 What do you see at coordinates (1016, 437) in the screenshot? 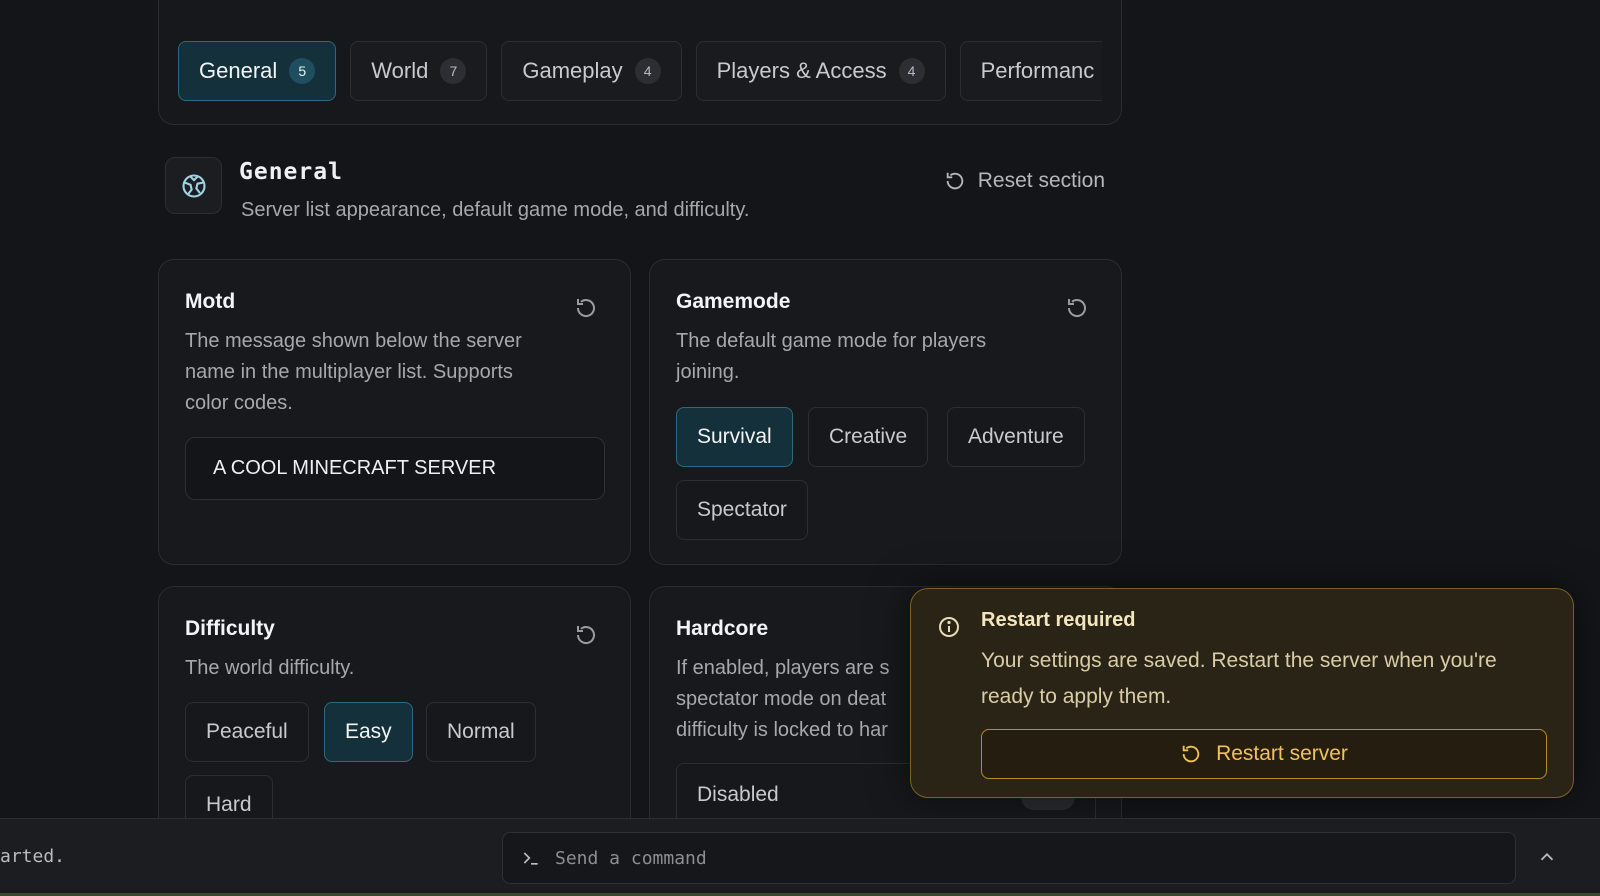
I see `gamemode-option-adventure: Adventure` at bounding box center [1016, 437].